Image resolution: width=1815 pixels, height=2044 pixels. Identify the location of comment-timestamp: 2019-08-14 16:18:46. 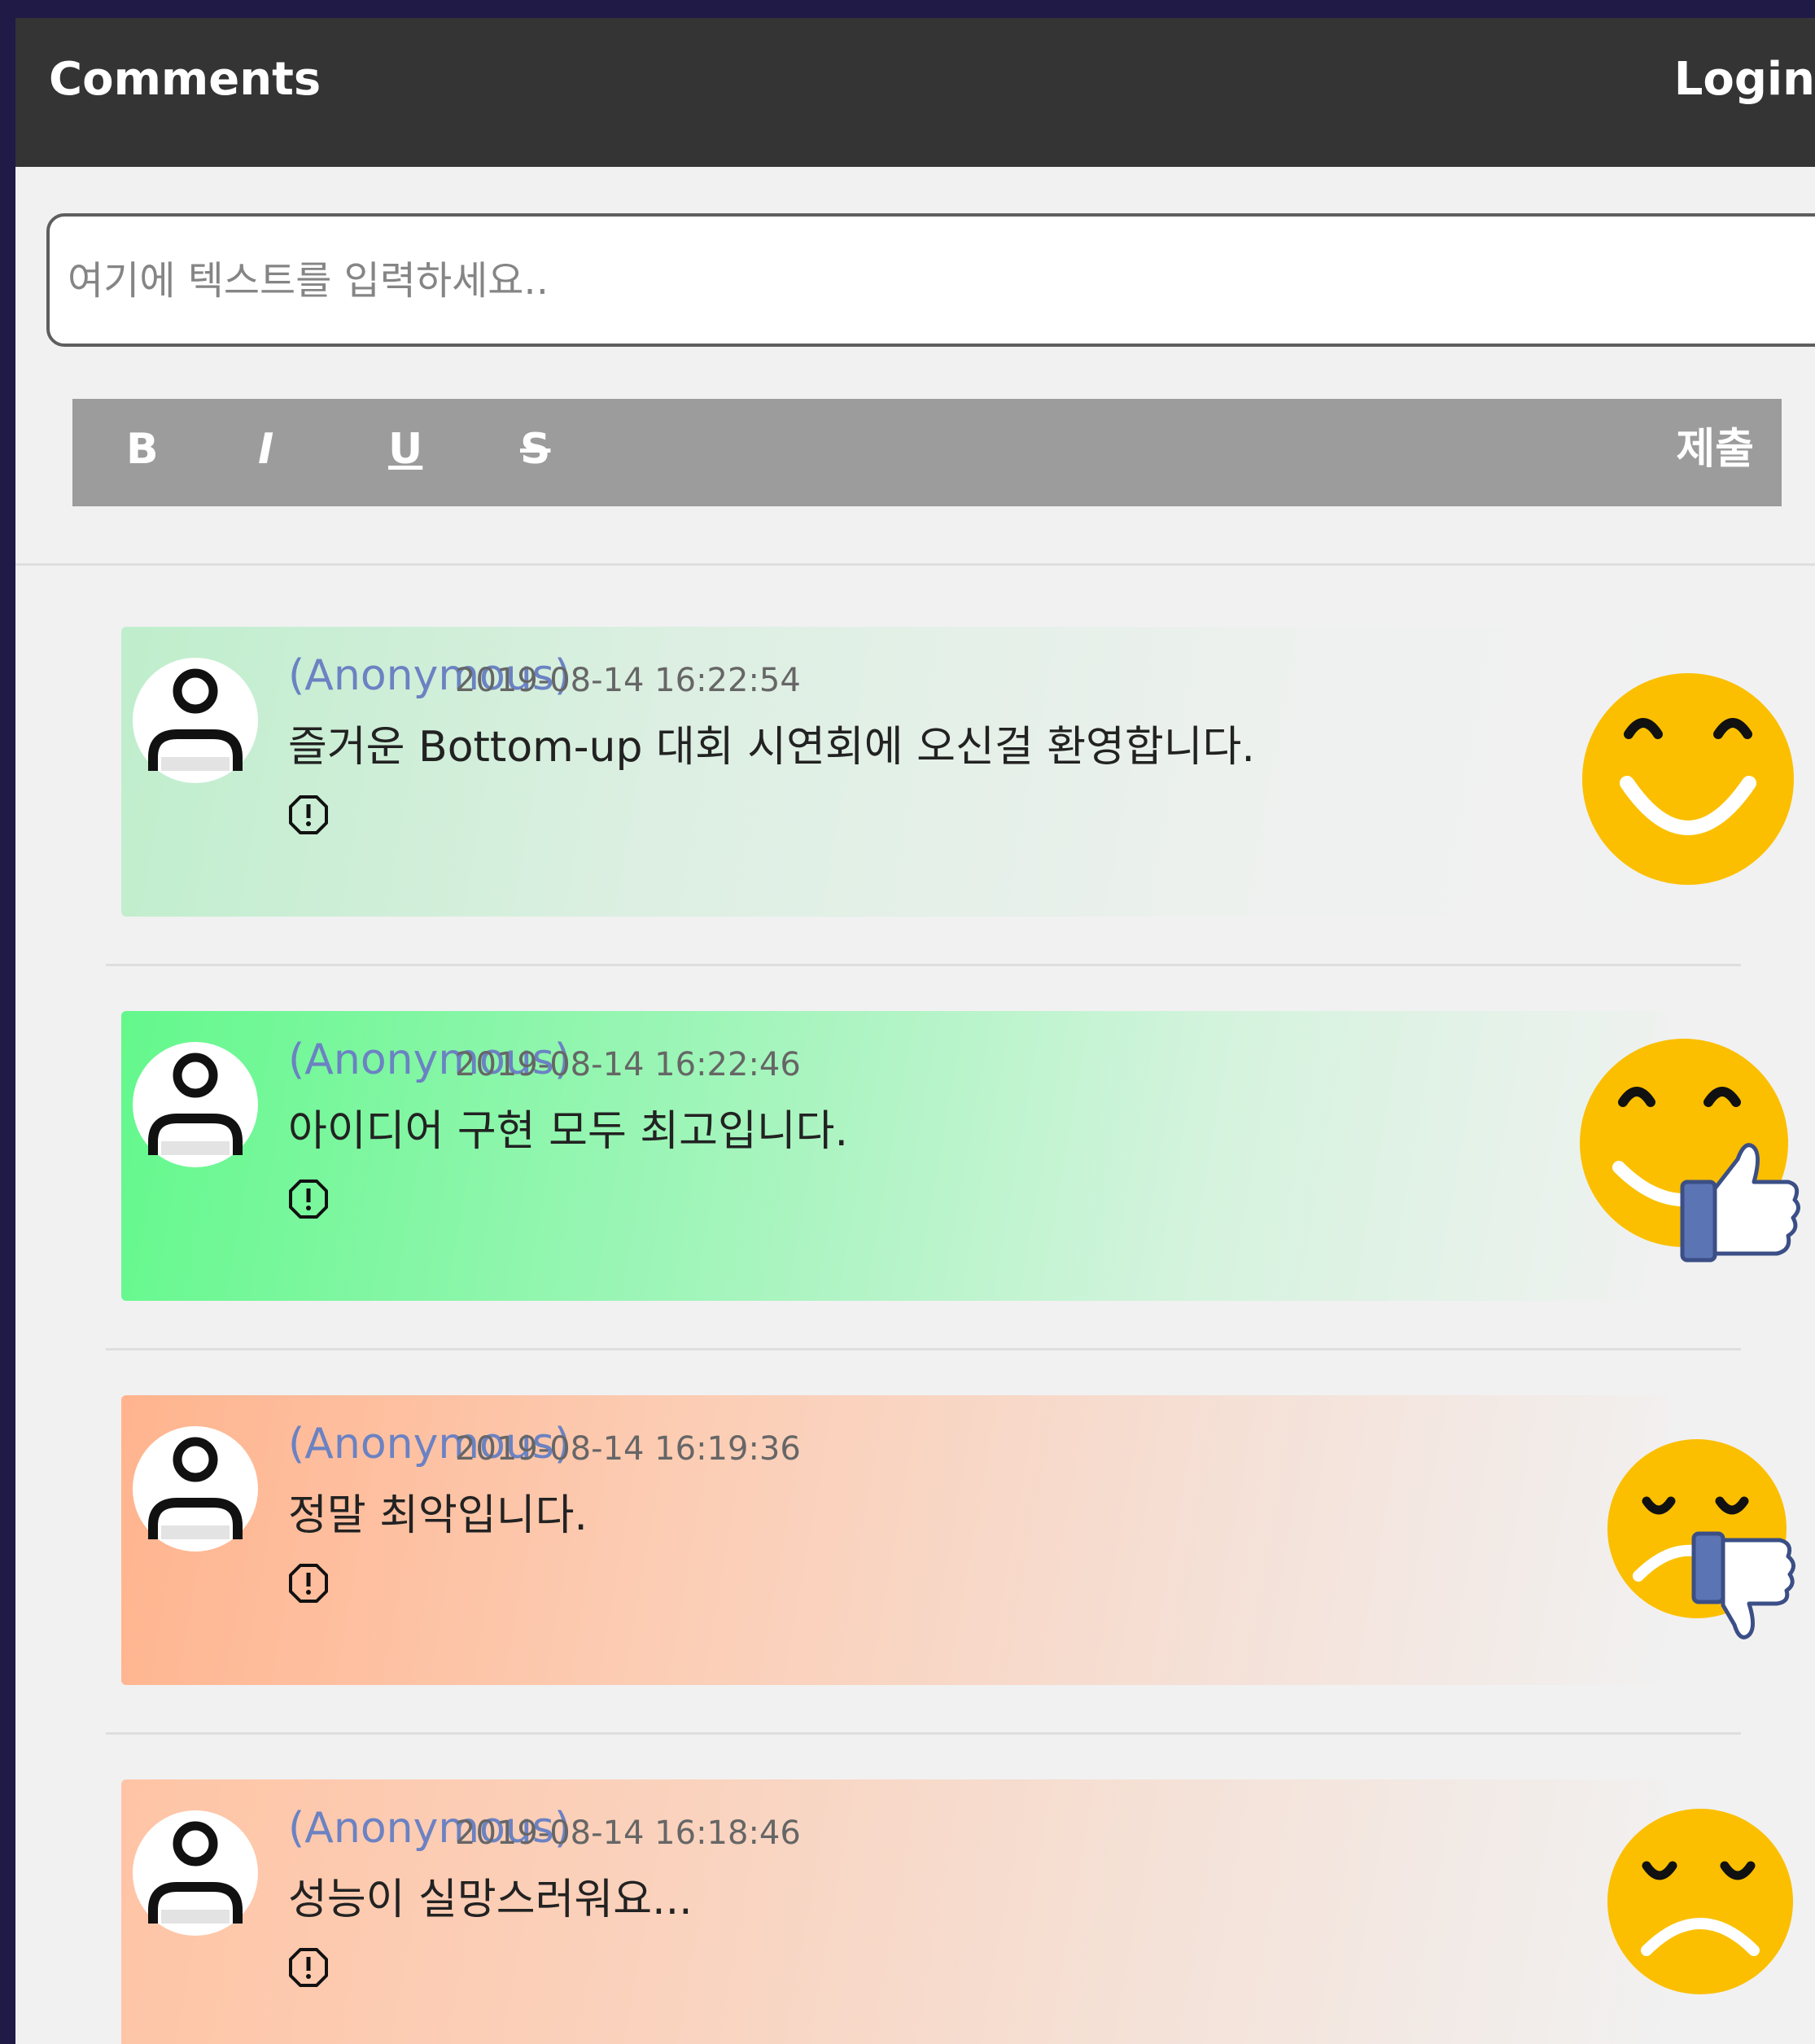
(628, 1833).